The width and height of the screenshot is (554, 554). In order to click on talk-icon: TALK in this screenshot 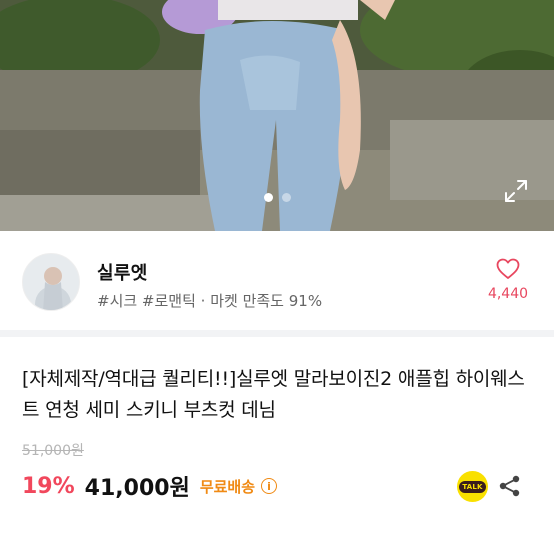, I will do `click(472, 486)`.